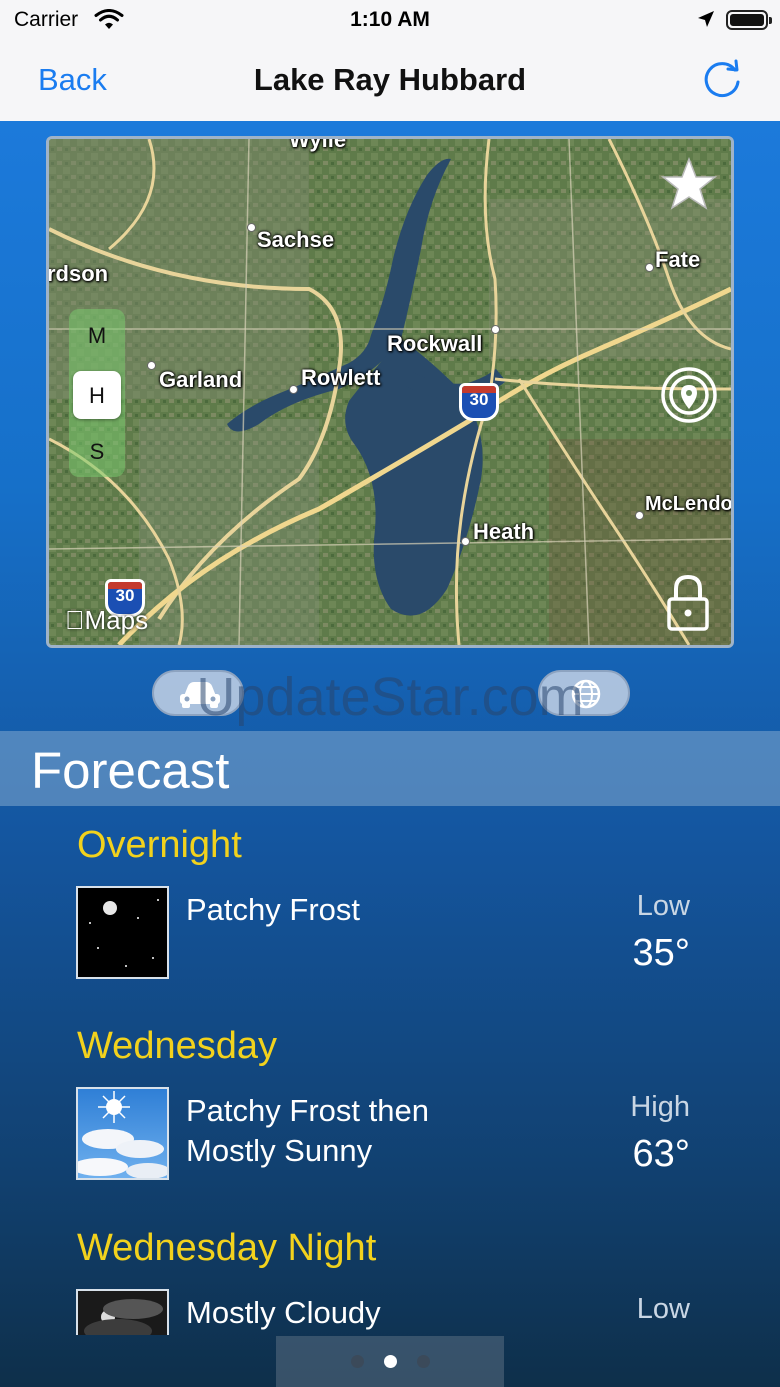 This screenshot has height=1387, width=780. What do you see at coordinates (97, 396) in the screenshot?
I see `map-type-hybrid: H` at bounding box center [97, 396].